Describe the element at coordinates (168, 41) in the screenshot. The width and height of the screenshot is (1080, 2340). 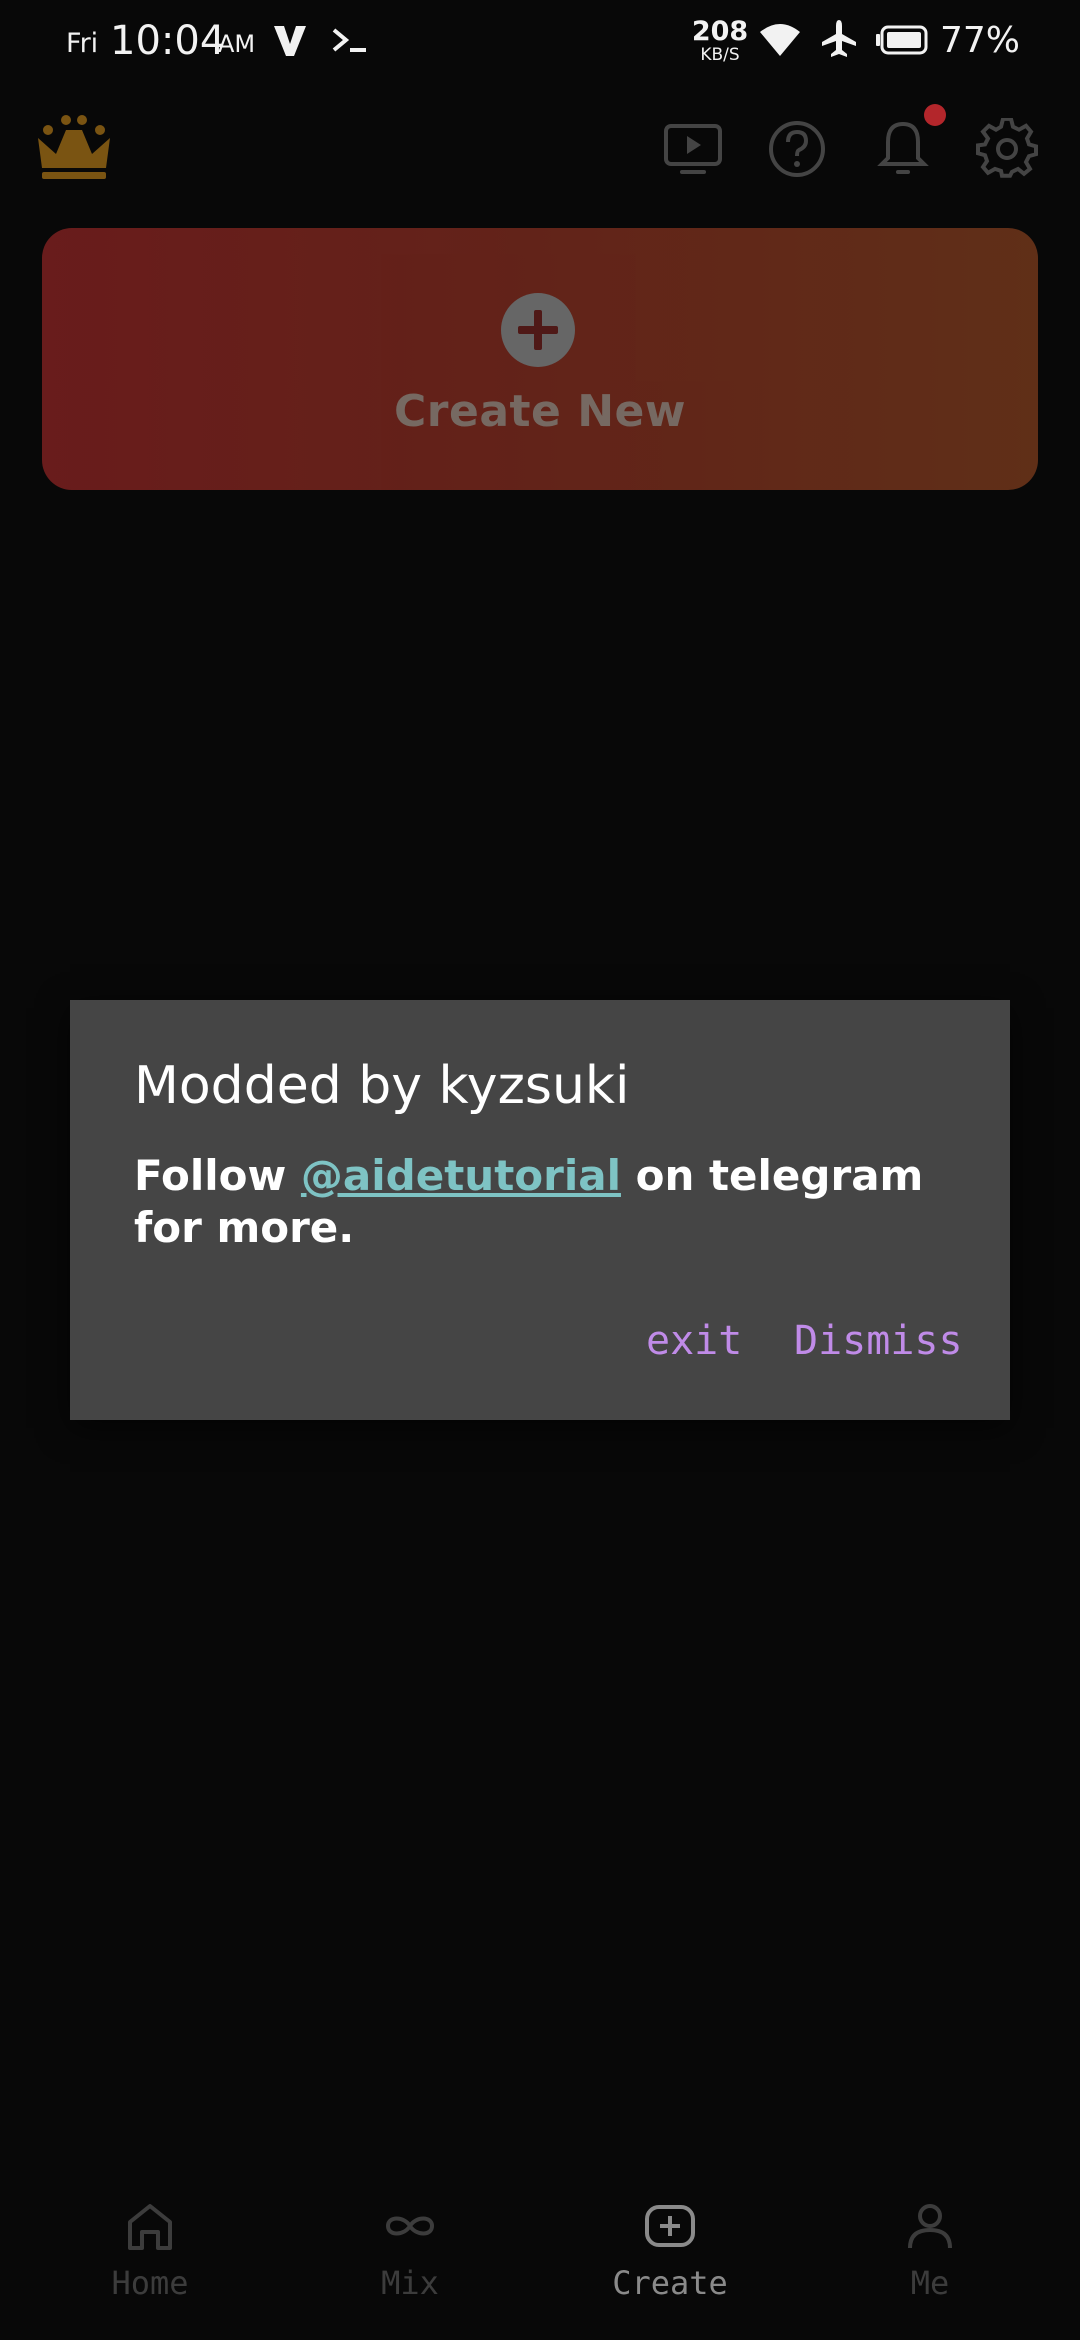
I see `status-time: 10:04` at that location.